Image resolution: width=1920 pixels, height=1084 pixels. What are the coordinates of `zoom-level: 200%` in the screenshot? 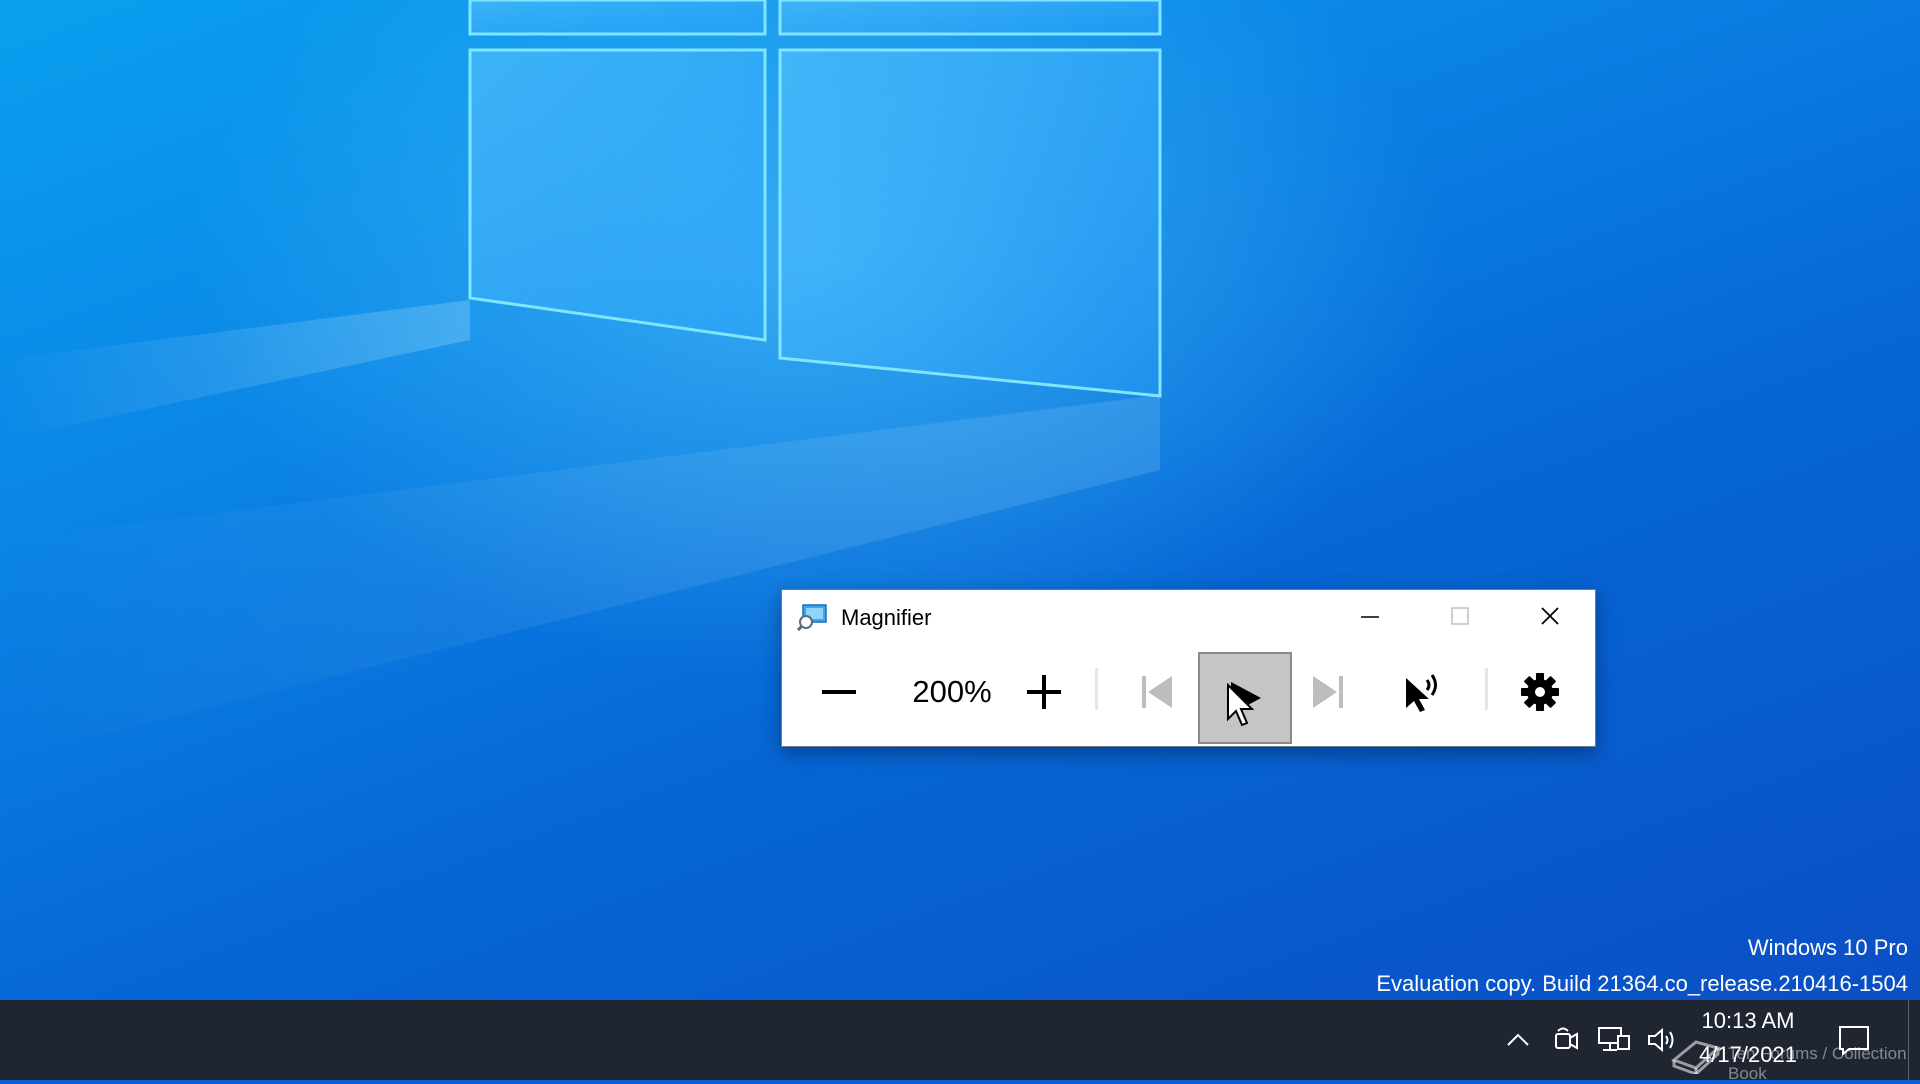 It's located at (952, 691).